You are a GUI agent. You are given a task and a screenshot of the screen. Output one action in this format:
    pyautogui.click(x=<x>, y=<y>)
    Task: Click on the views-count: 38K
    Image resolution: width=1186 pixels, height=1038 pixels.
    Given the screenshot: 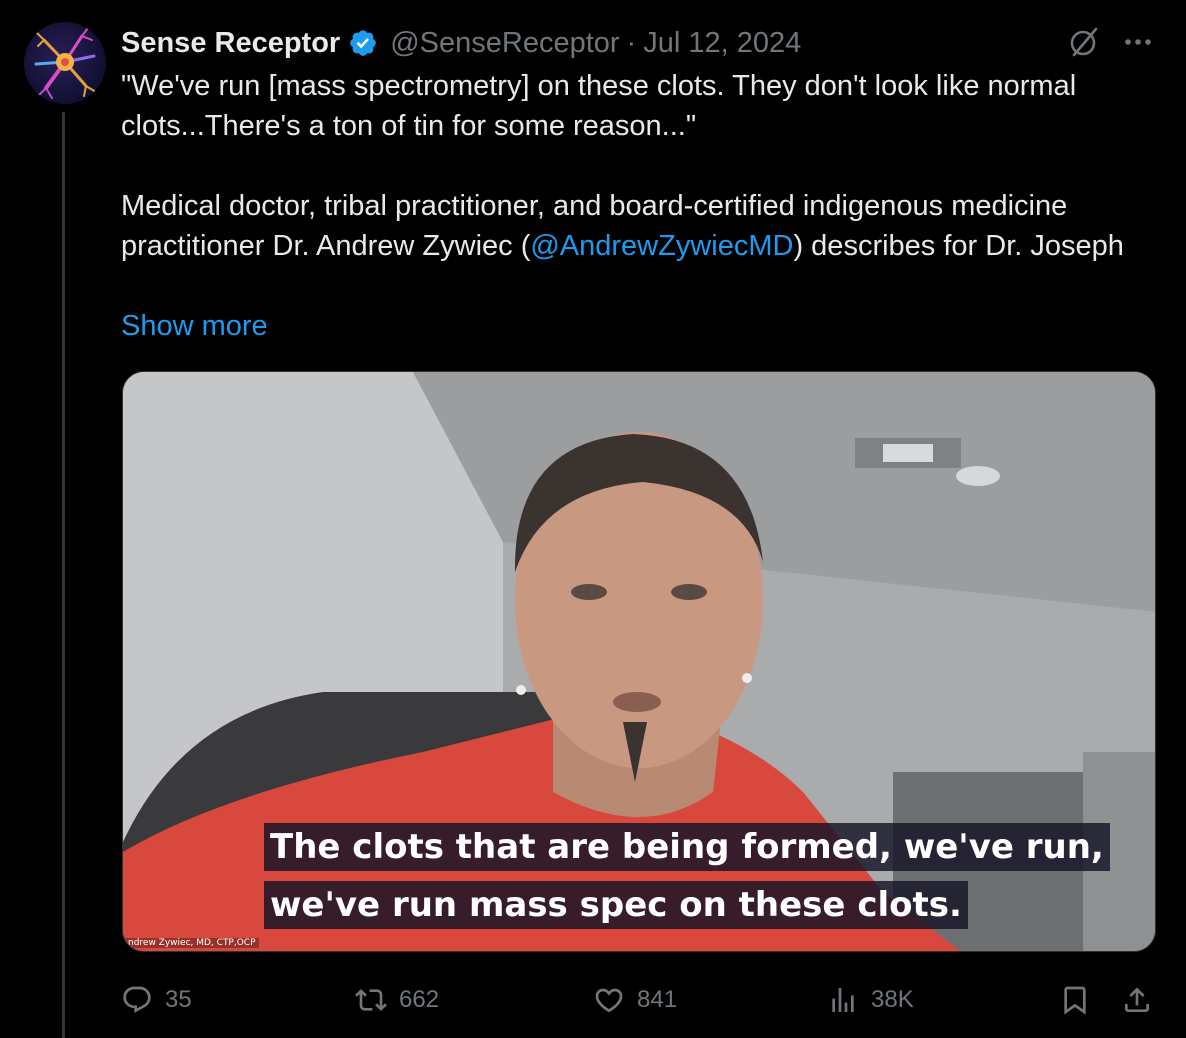 What is the action you would take?
    pyautogui.click(x=892, y=999)
    